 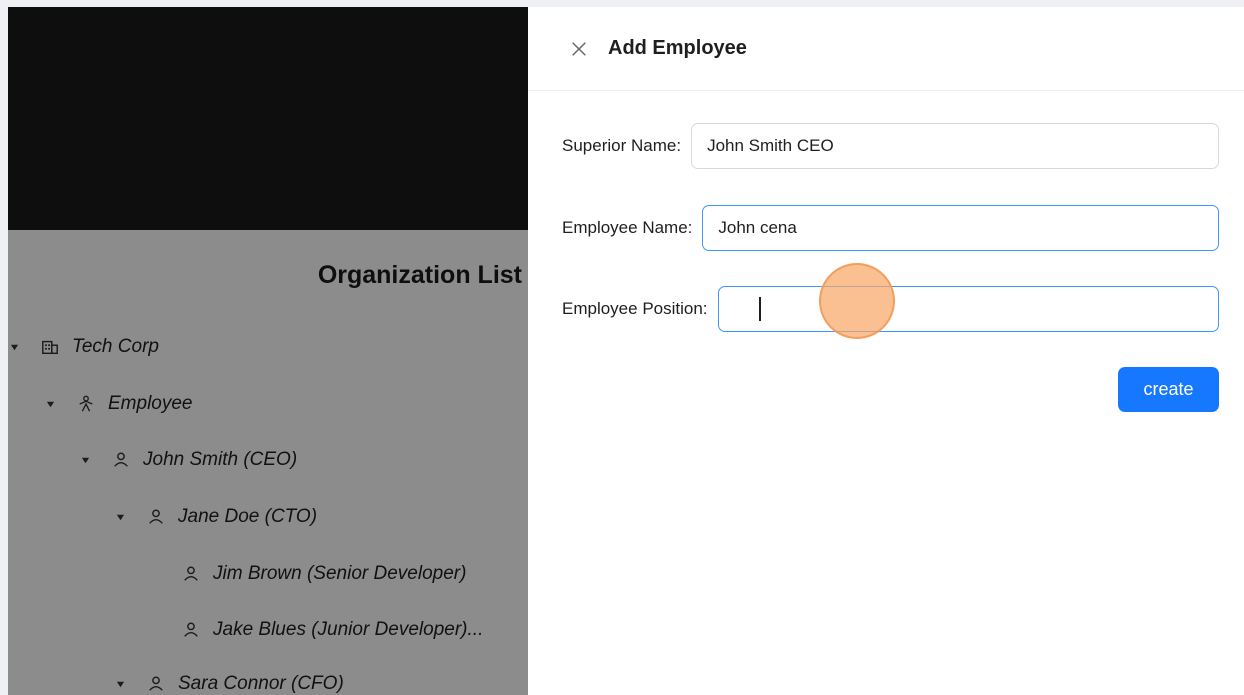 What do you see at coordinates (760, 309) in the screenshot?
I see `text-cursor` at bounding box center [760, 309].